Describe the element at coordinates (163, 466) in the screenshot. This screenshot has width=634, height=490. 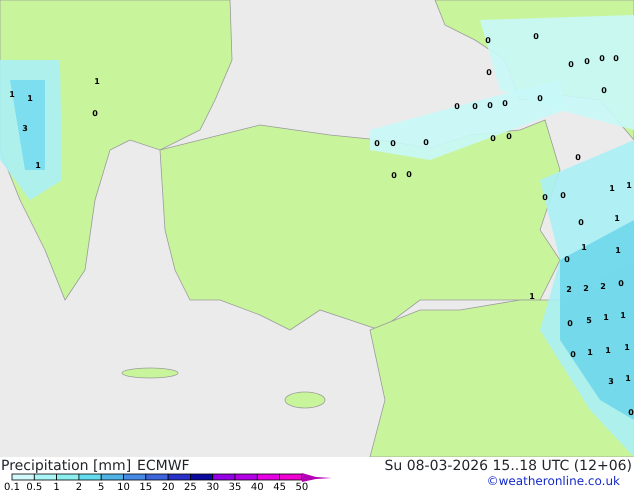
I see `model-name: ECMWF` at that location.